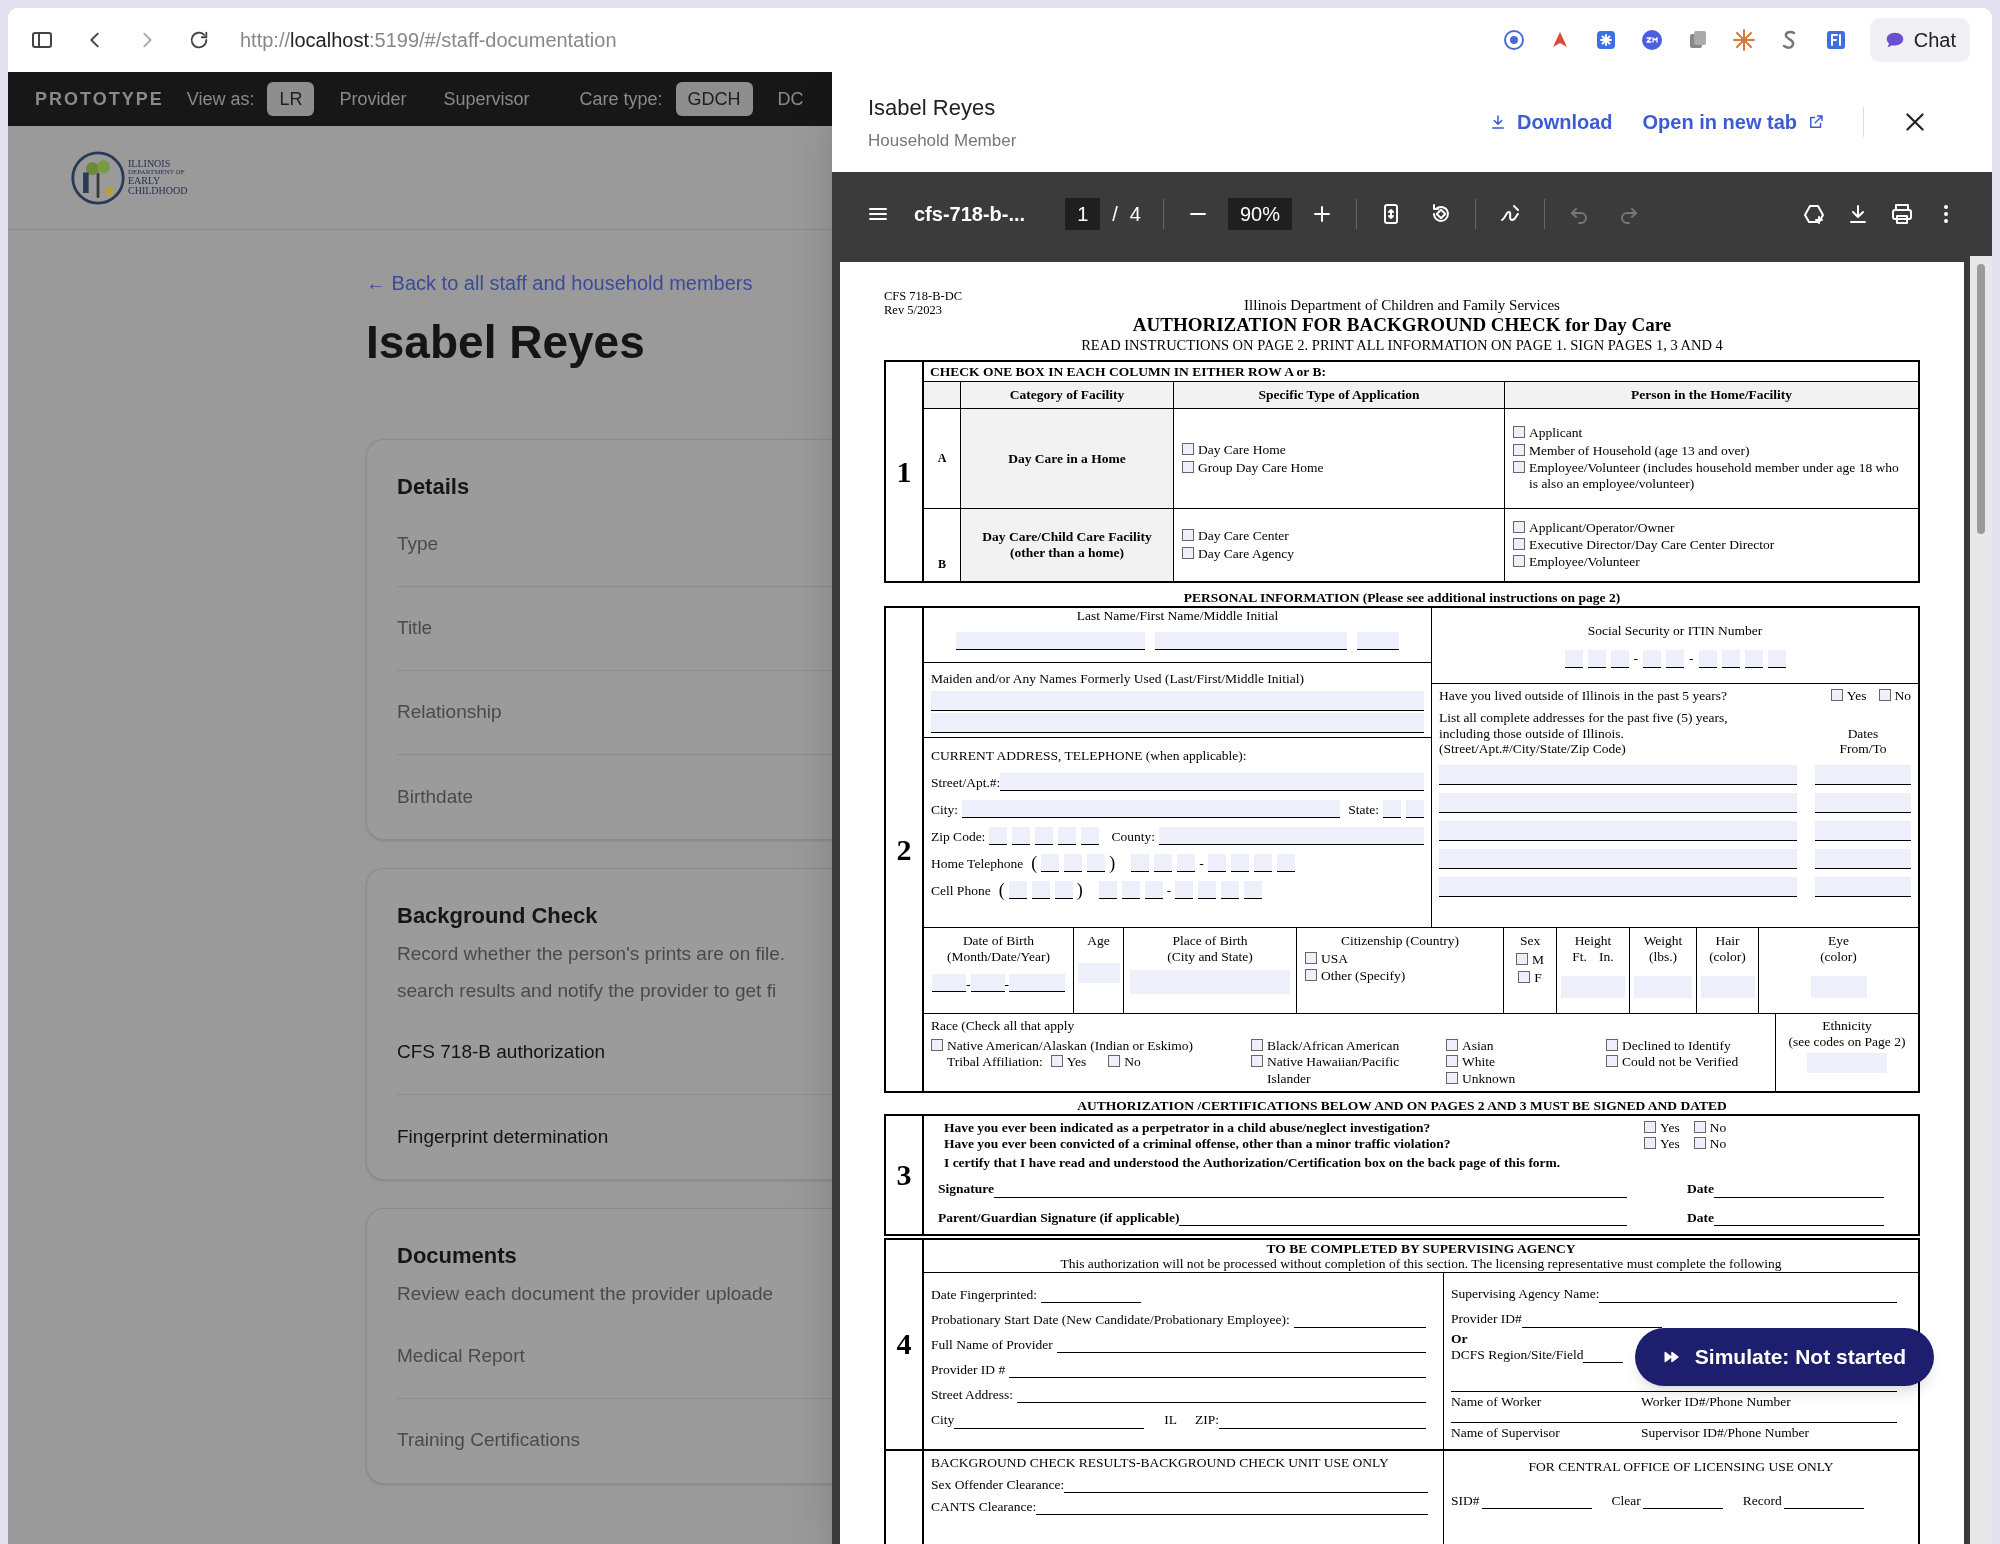  I want to click on print-icon, so click(1902, 214).